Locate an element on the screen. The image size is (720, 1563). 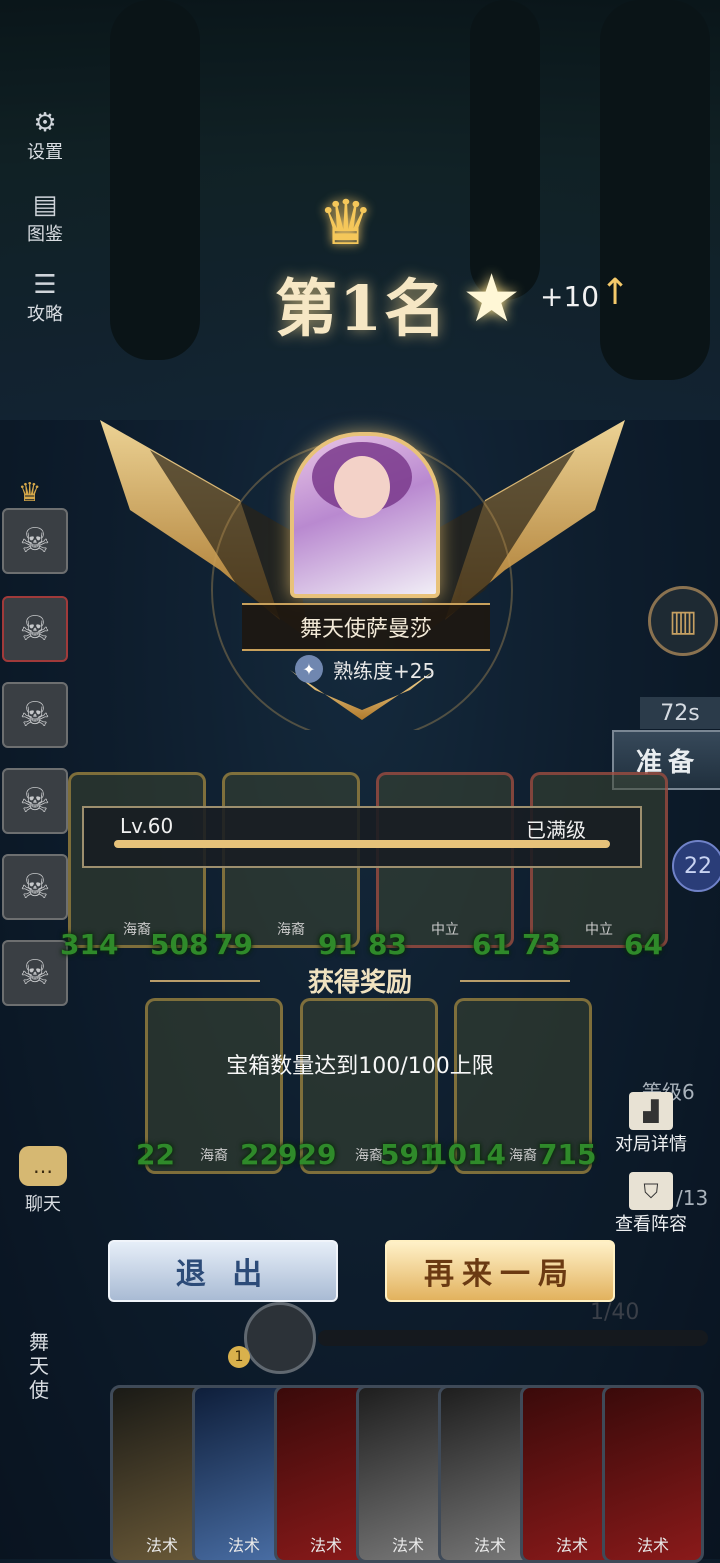
card-health: 64 is located at coordinates (643, 944).